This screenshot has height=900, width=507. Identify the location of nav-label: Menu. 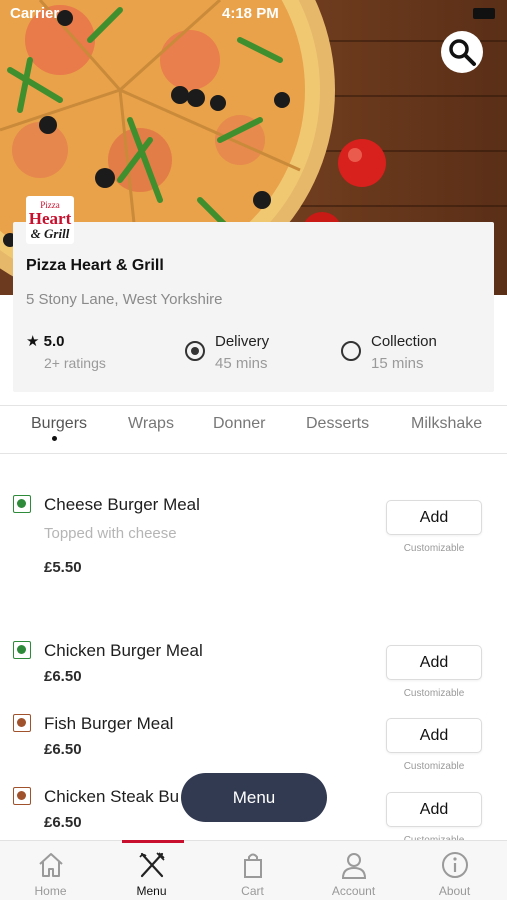
(151, 891).